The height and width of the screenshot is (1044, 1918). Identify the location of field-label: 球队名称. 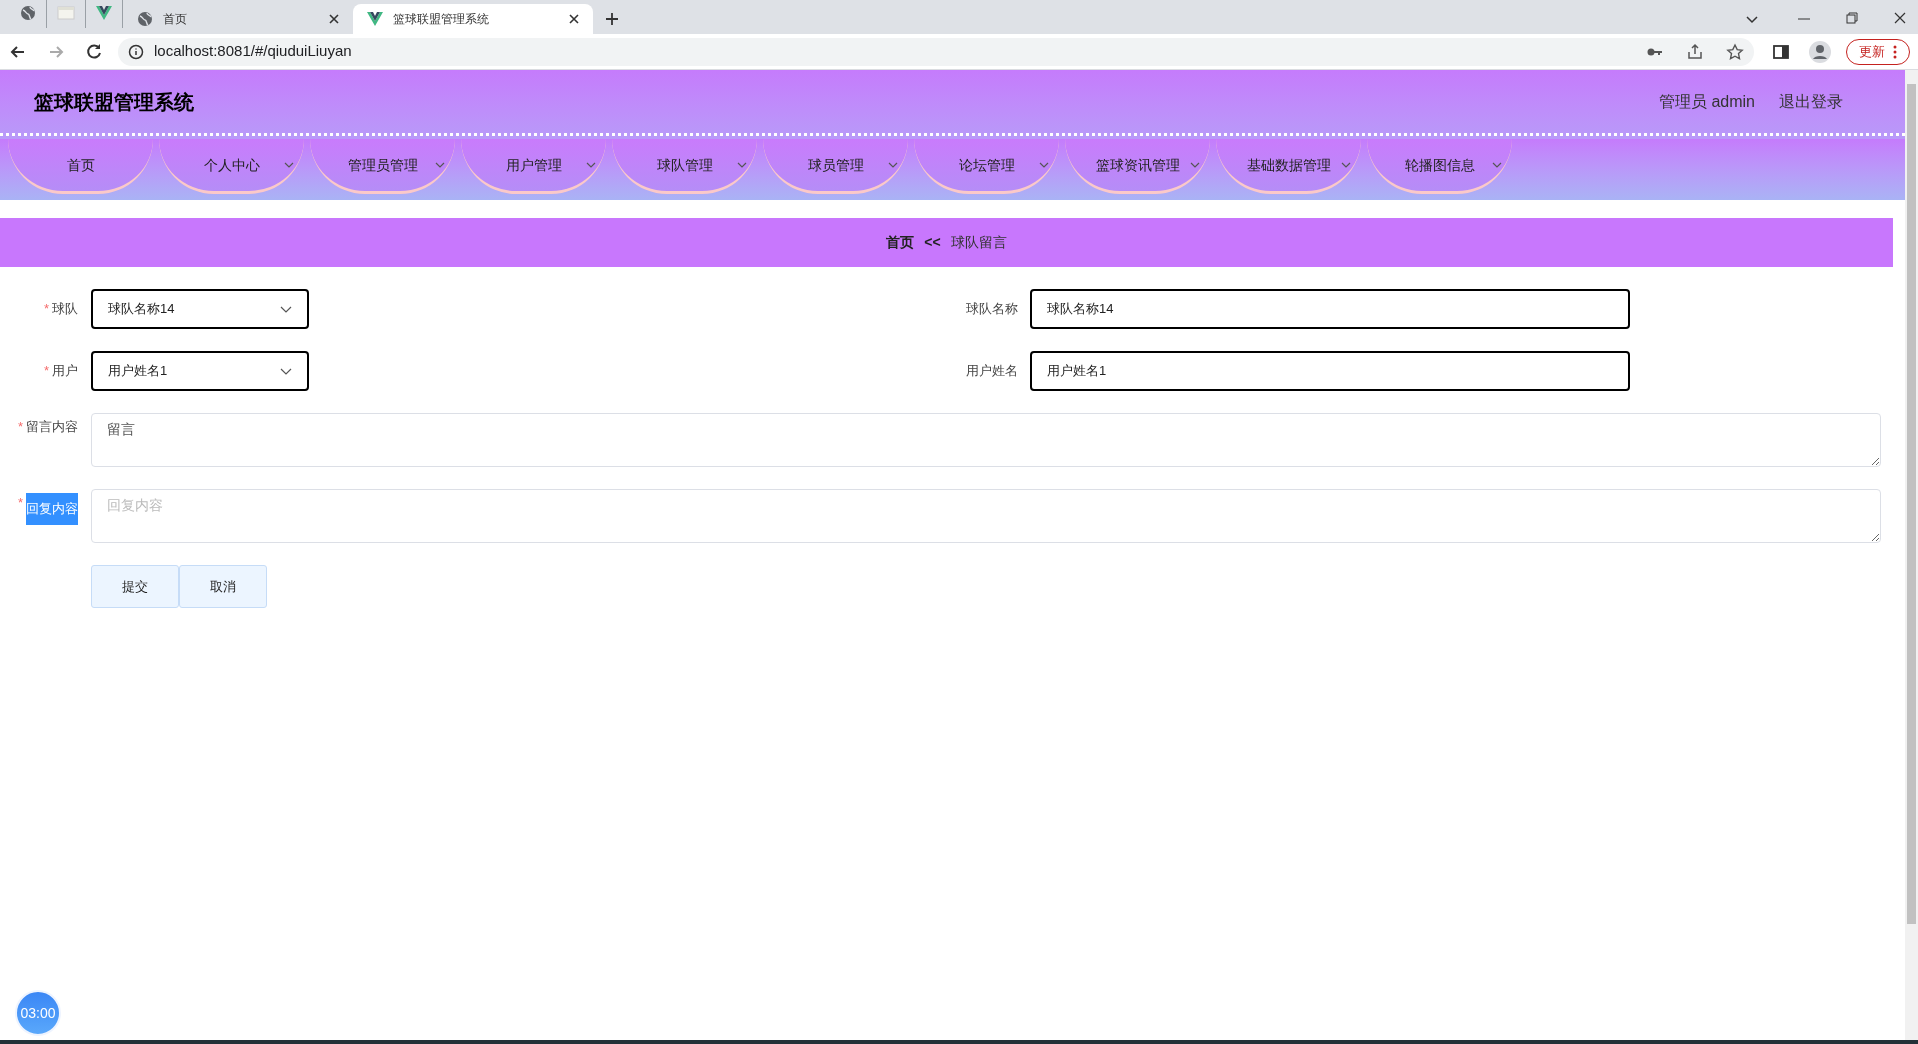
(991, 309).